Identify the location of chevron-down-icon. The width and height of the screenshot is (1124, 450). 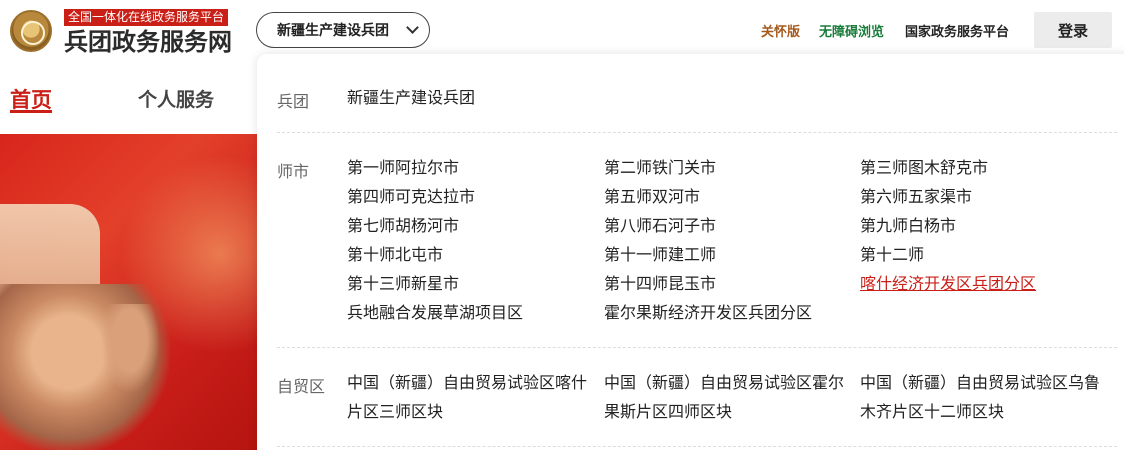
(412, 27).